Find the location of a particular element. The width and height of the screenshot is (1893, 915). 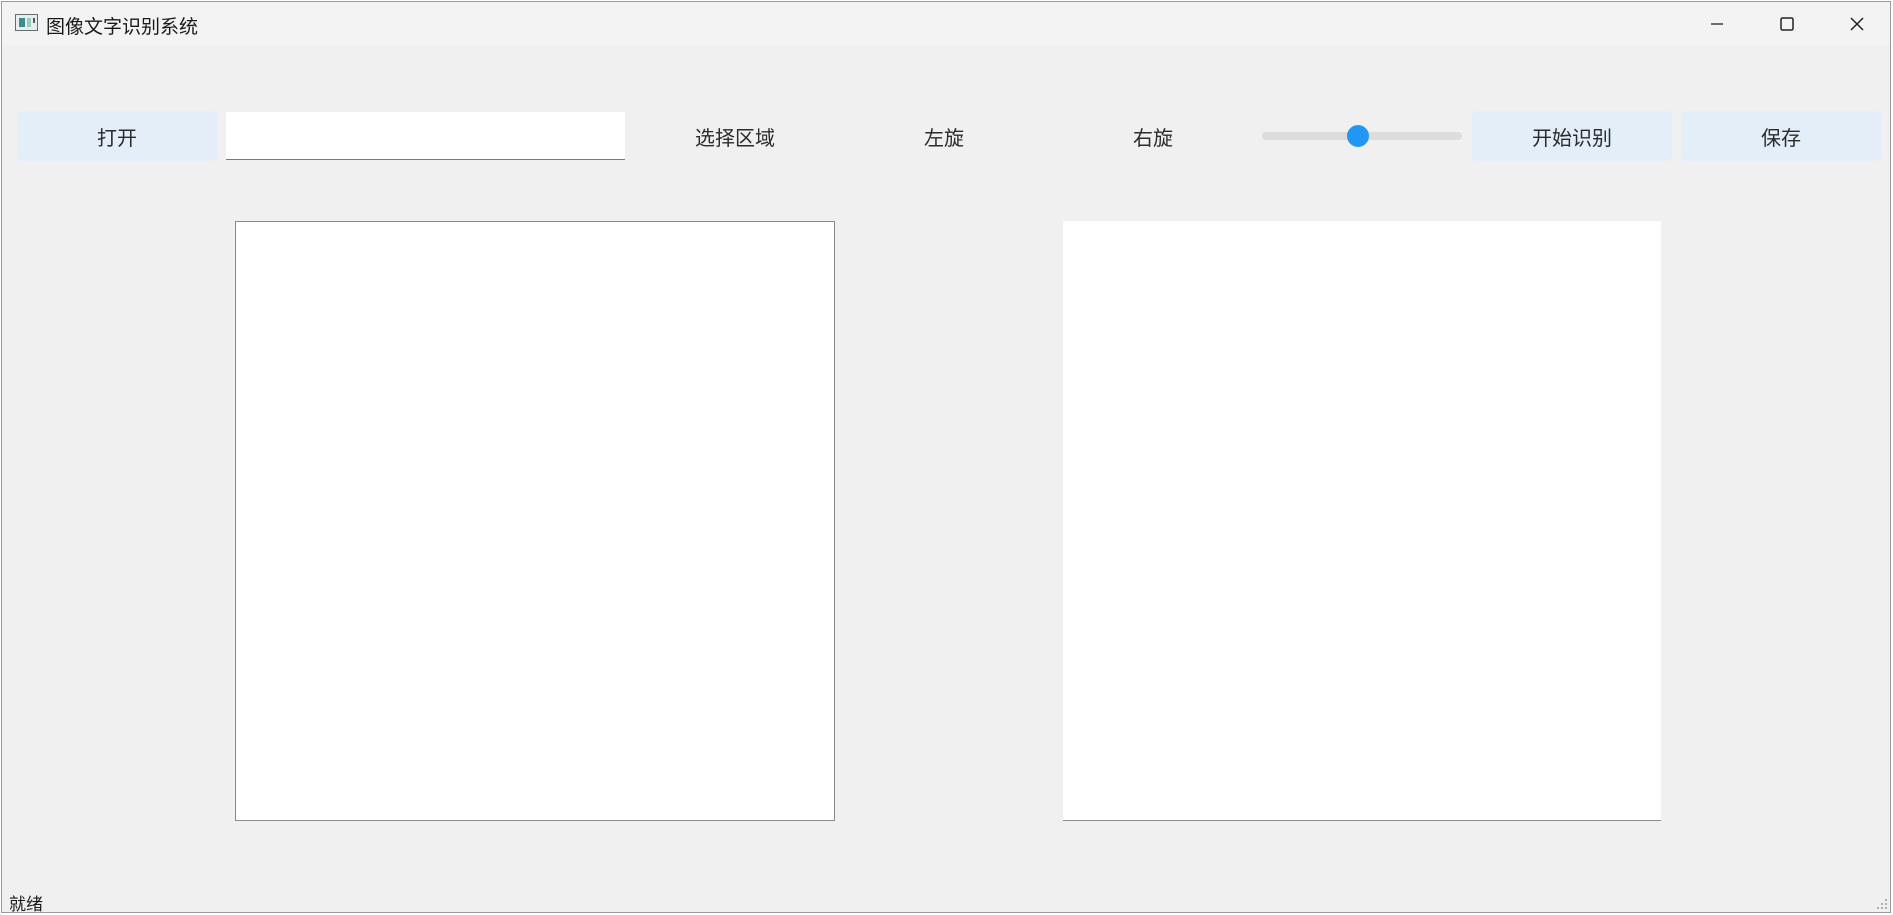

rotate-left-button: 左旋 is located at coordinates (944, 136).